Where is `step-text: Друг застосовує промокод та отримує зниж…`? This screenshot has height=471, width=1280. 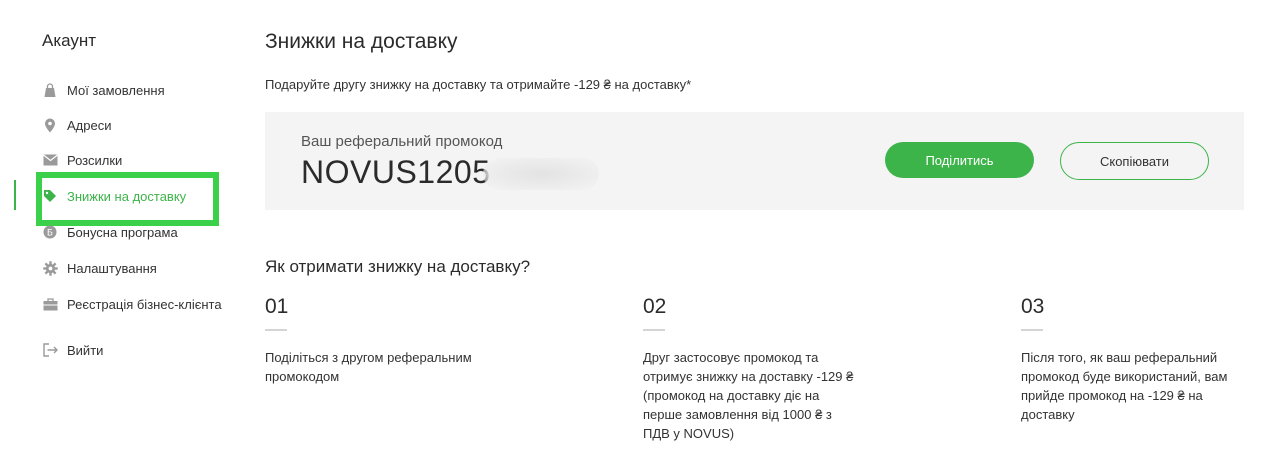 step-text: Друг застосовує промокод та отримує зниж… is located at coordinates (748, 395).